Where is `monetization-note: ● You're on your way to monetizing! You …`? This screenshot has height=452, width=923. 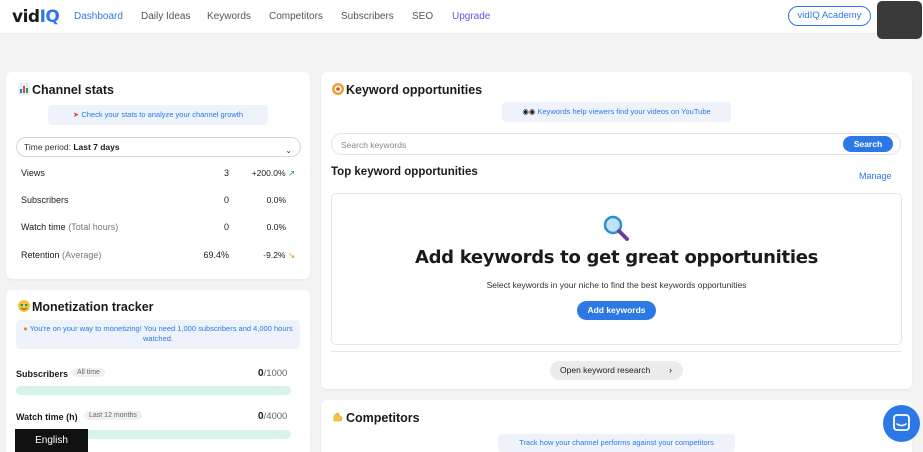
monetization-note: ● You're on your way to monetizing! You … is located at coordinates (158, 334).